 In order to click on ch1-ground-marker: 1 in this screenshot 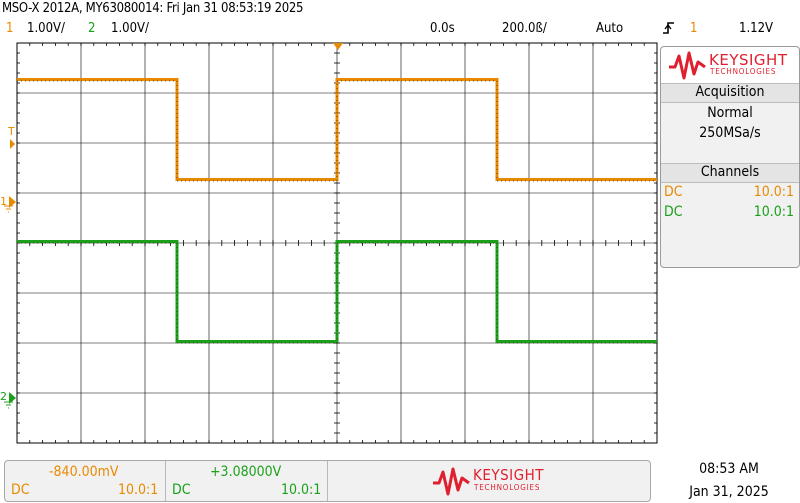, I will do `click(8, 204)`.